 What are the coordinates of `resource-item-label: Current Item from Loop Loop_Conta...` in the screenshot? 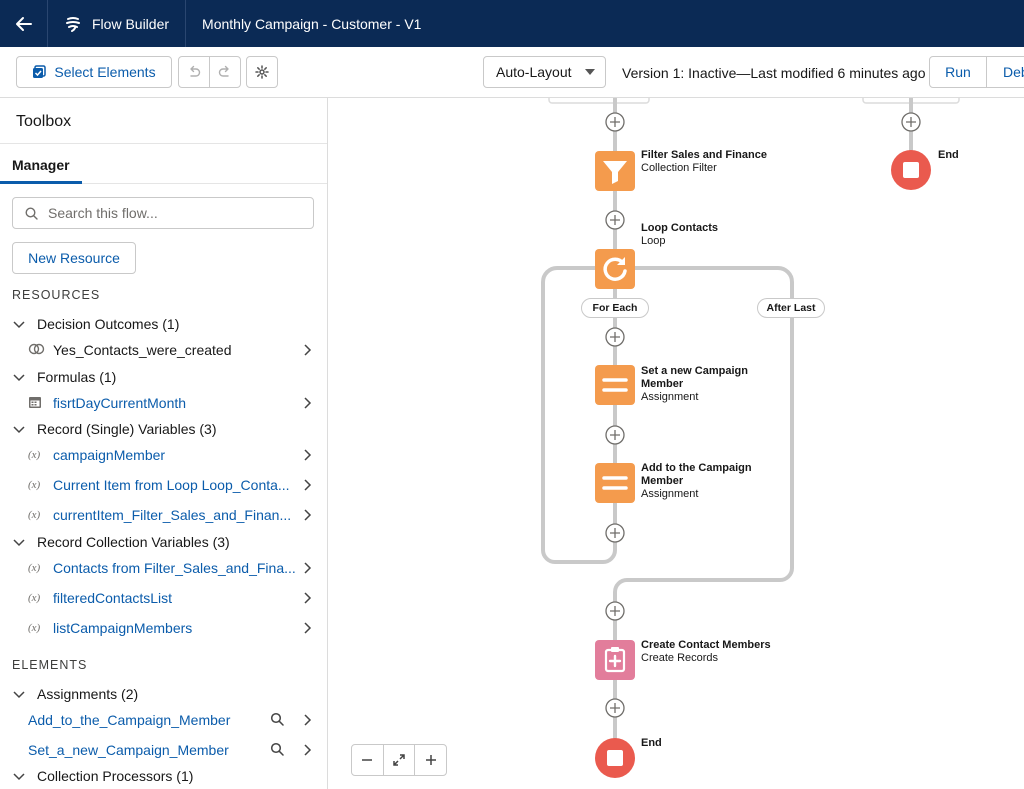 It's located at (171, 485).